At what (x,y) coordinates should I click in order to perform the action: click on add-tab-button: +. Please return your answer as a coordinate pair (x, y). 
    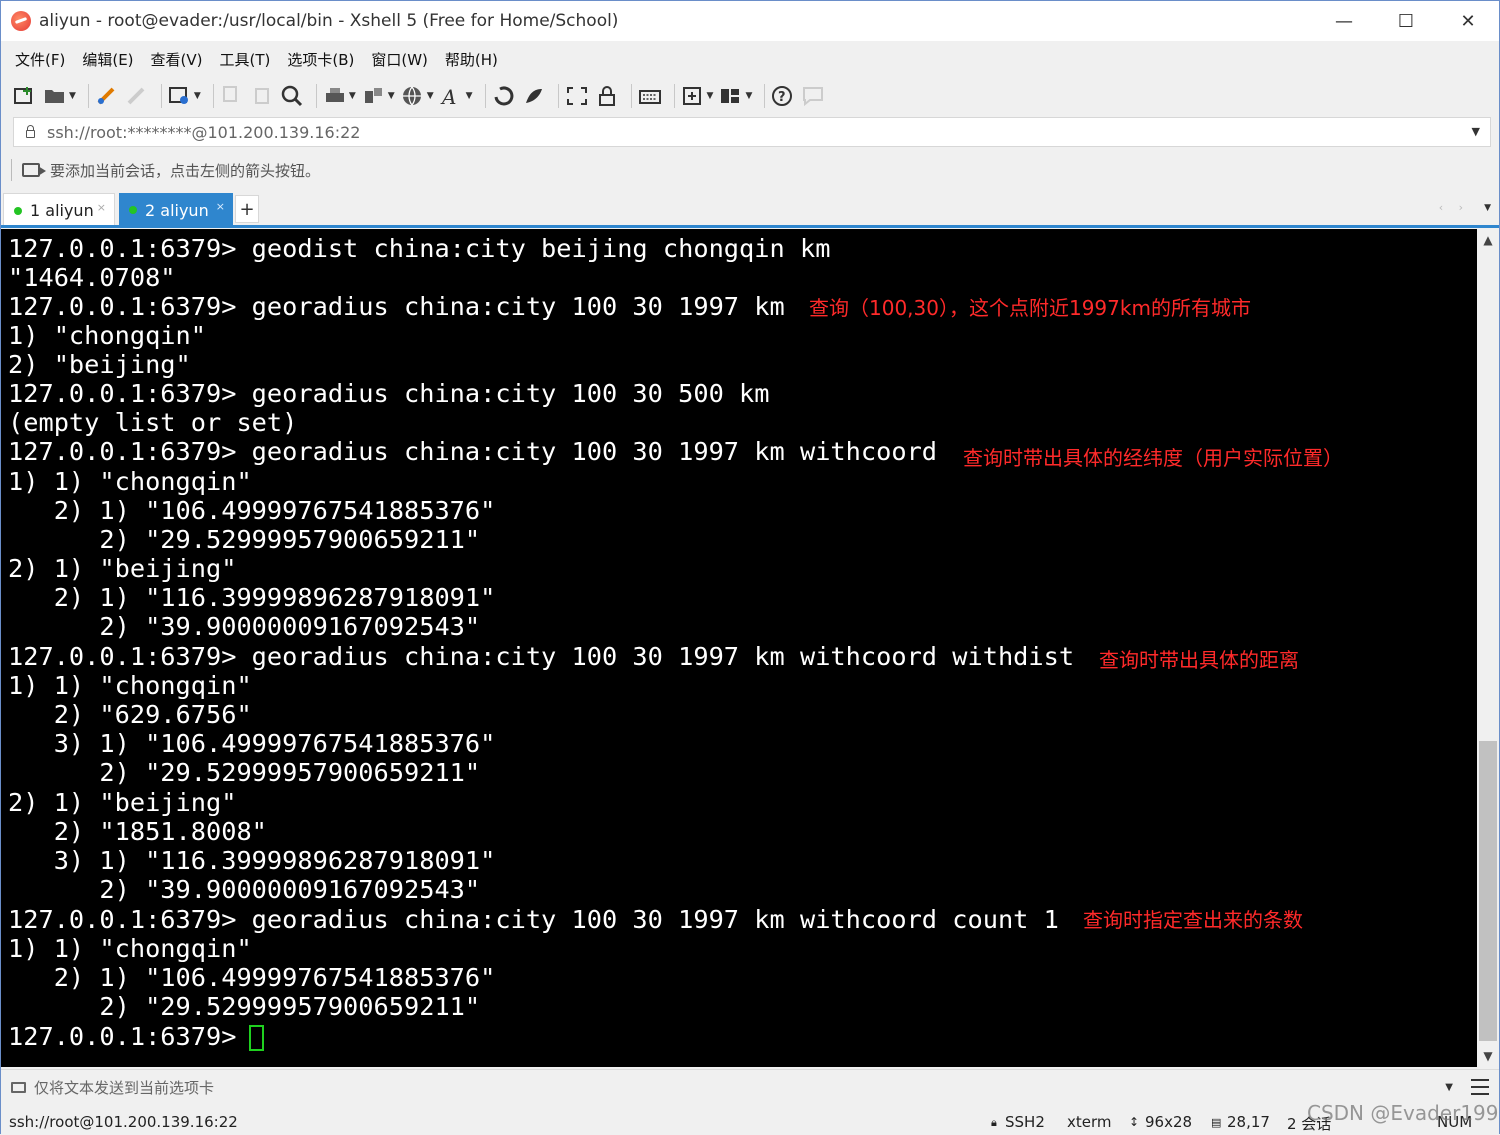
    Looking at the image, I should click on (247, 209).